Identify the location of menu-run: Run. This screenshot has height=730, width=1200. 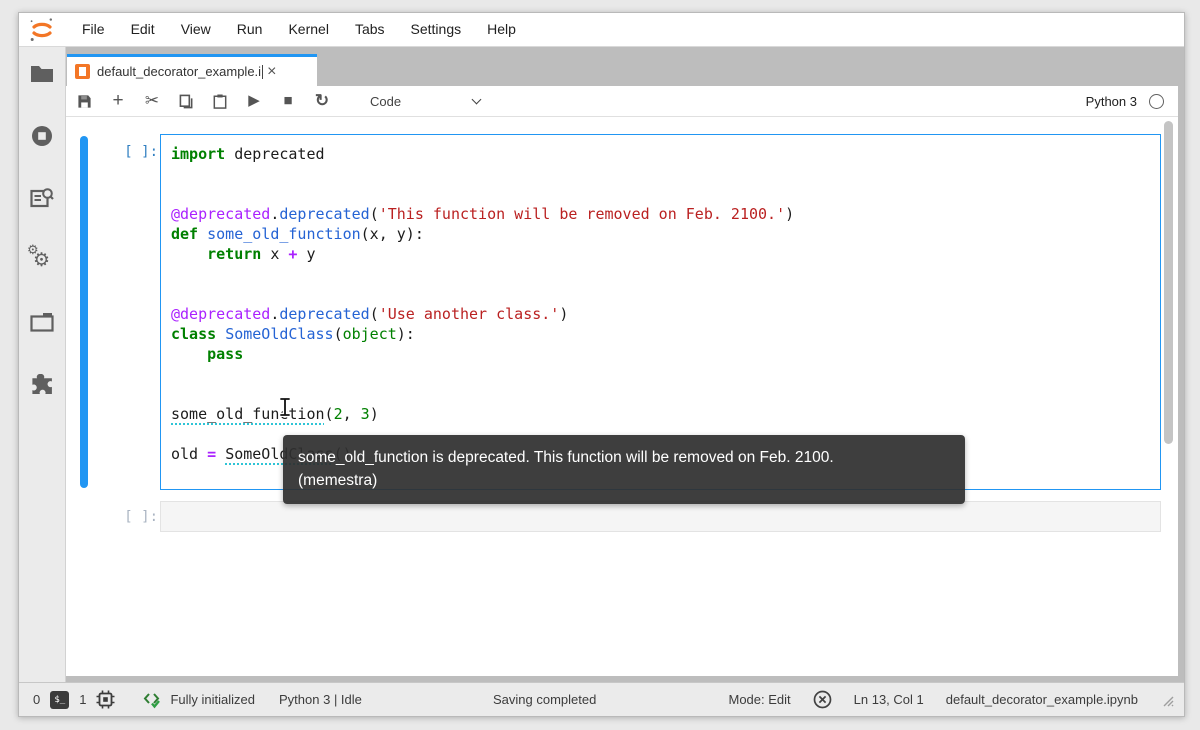
(250, 29).